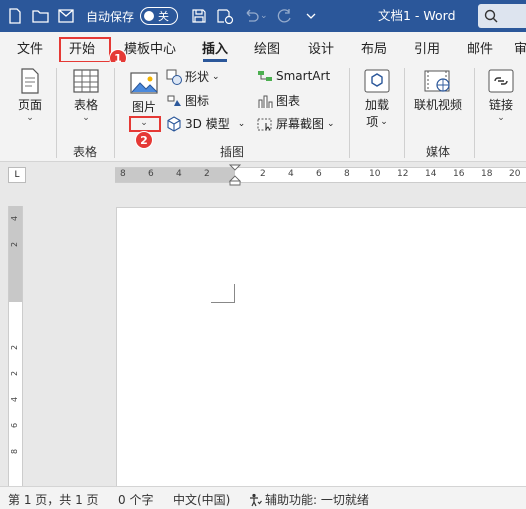  I want to click on toggle-knob, so click(149, 16).